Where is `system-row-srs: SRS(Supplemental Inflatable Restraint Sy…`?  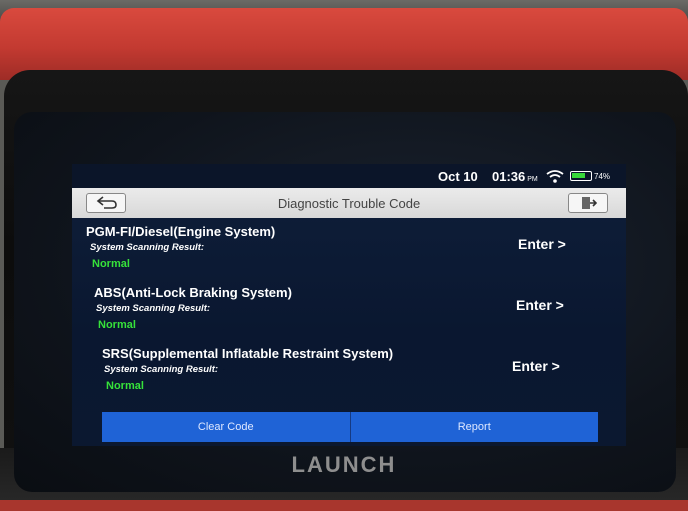
system-row-srs: SRS(Supplemental Inflatable Restraint Sy… is located at coordinates (349, 375).